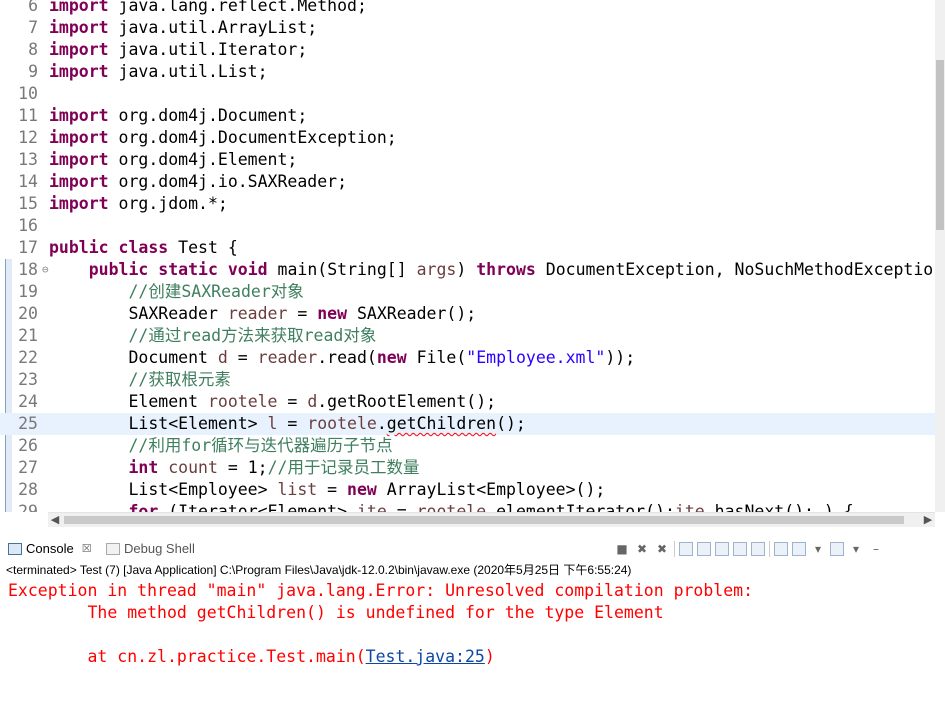 The height and width of the screenshot is (716, 945). Describe the element at coordinates (158, 423) in the screenshot. I see `code-token: List<Element>` at that location.